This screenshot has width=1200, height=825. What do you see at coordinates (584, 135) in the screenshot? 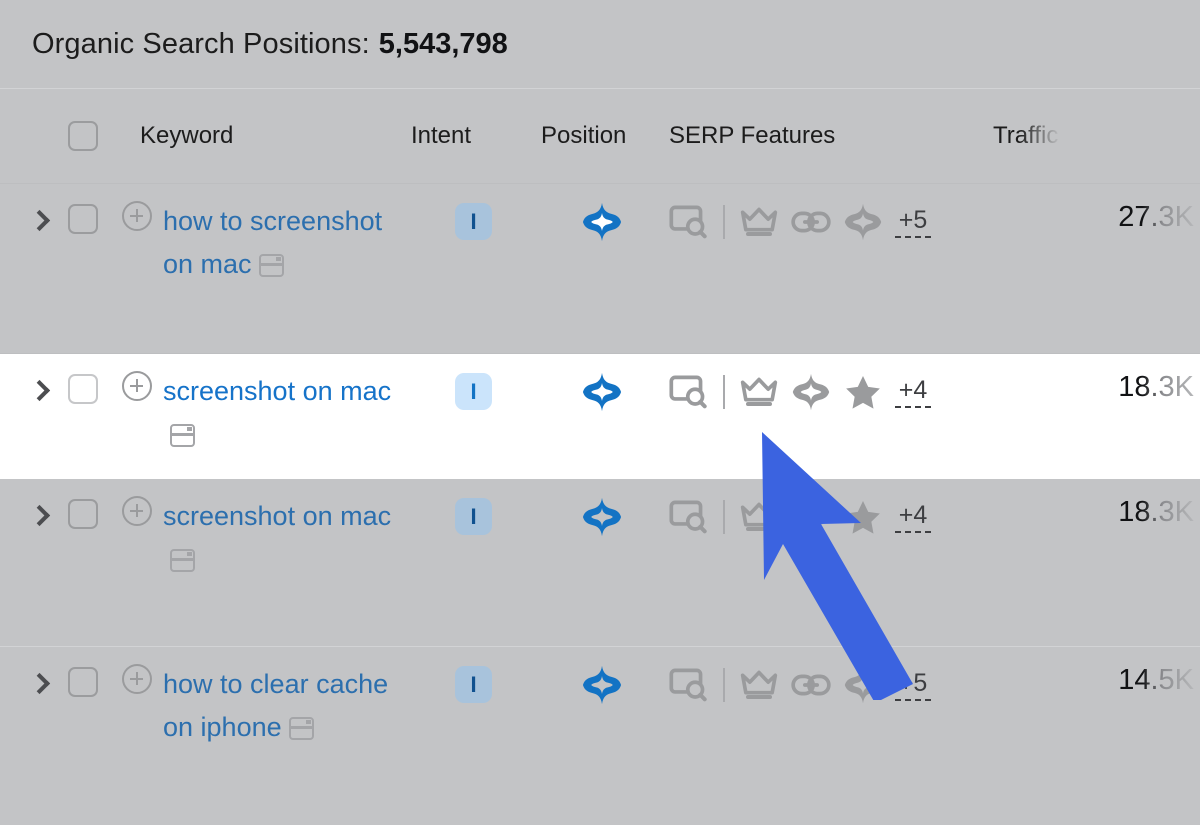
I see `header-position-label: Position` at bounding box center [584, 135].